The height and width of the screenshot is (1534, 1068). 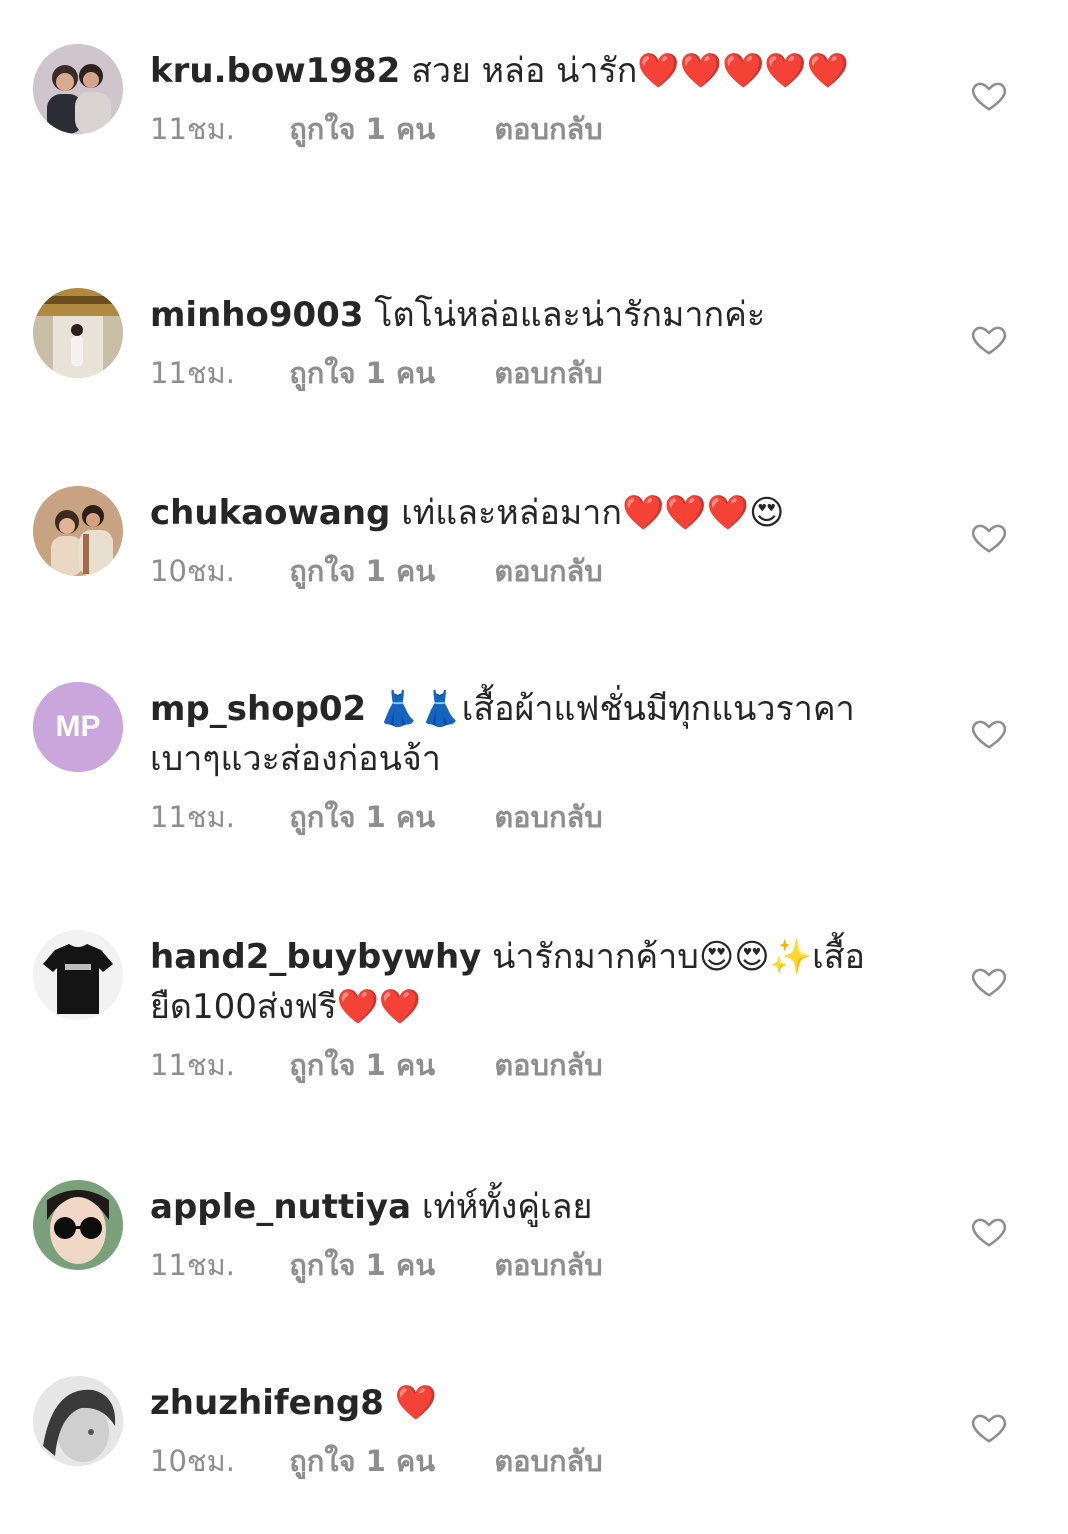 I want to click on comment-username: apple_nuttiya, so click(x=280, y=1207).